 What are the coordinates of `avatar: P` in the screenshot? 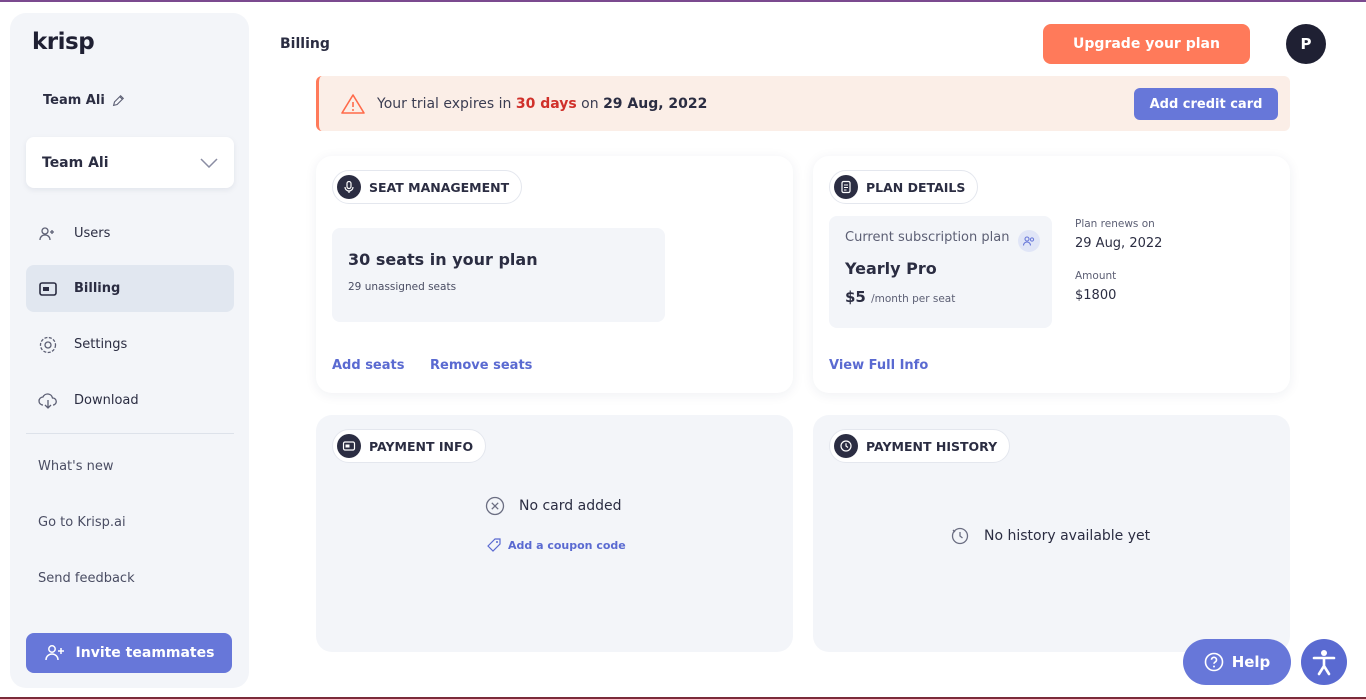 It's located at (1306, 44).